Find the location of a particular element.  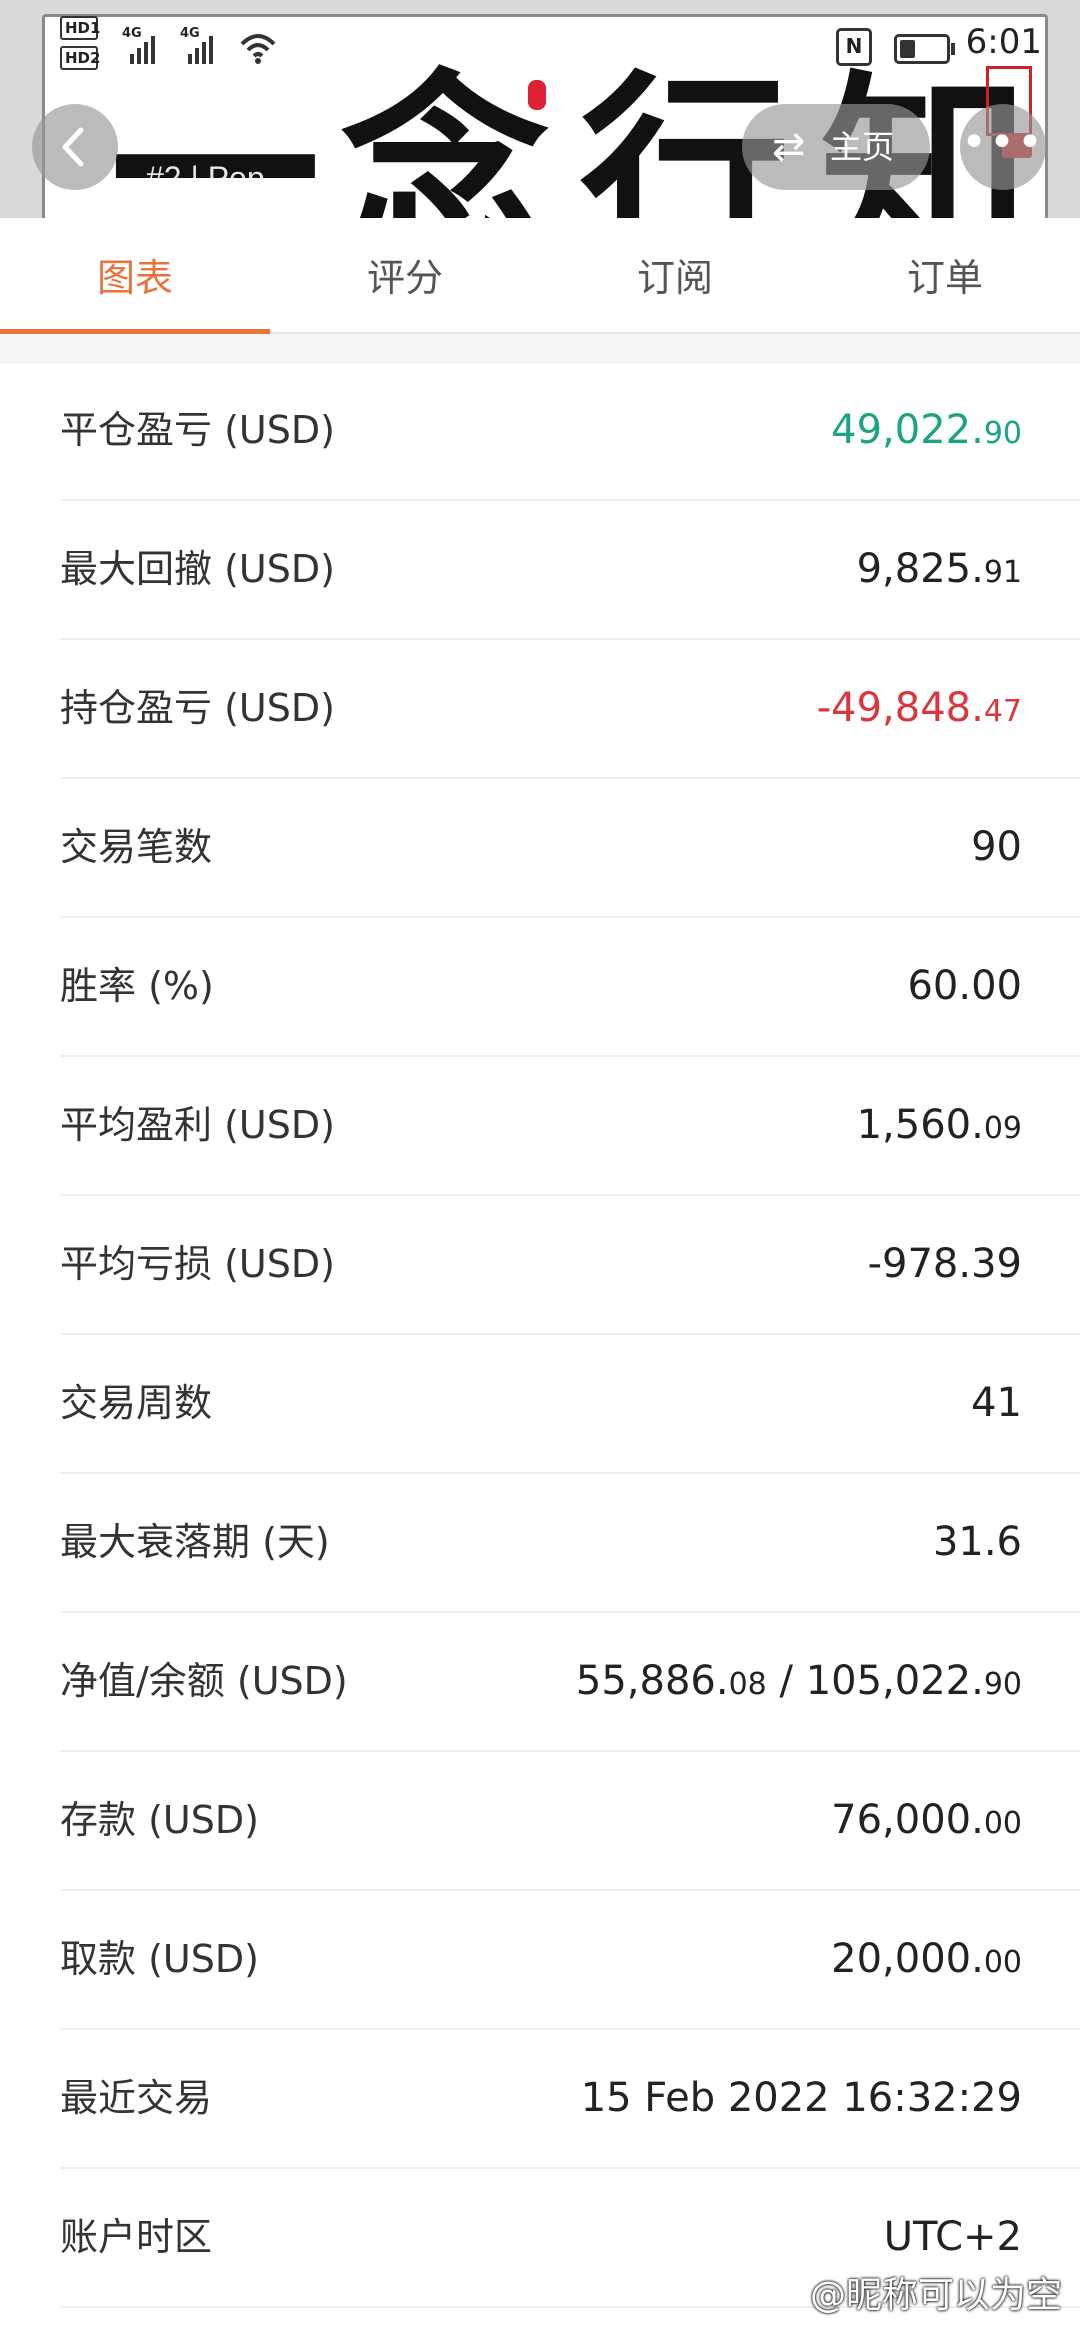

watermark: @昵称可以为空 is located at coordinates (935, 2295).